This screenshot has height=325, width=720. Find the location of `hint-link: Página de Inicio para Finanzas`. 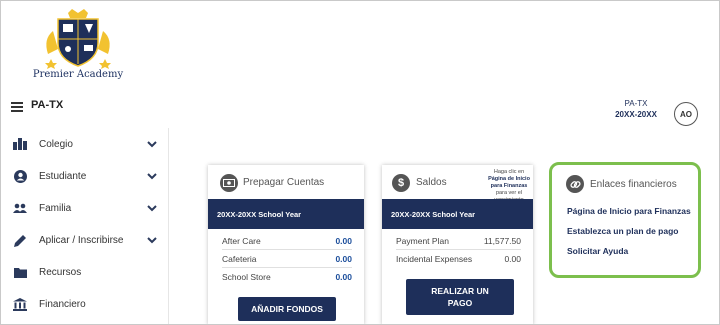

hint-link: Página de Inicio para Finanzas is located at coordinates (509, 183).